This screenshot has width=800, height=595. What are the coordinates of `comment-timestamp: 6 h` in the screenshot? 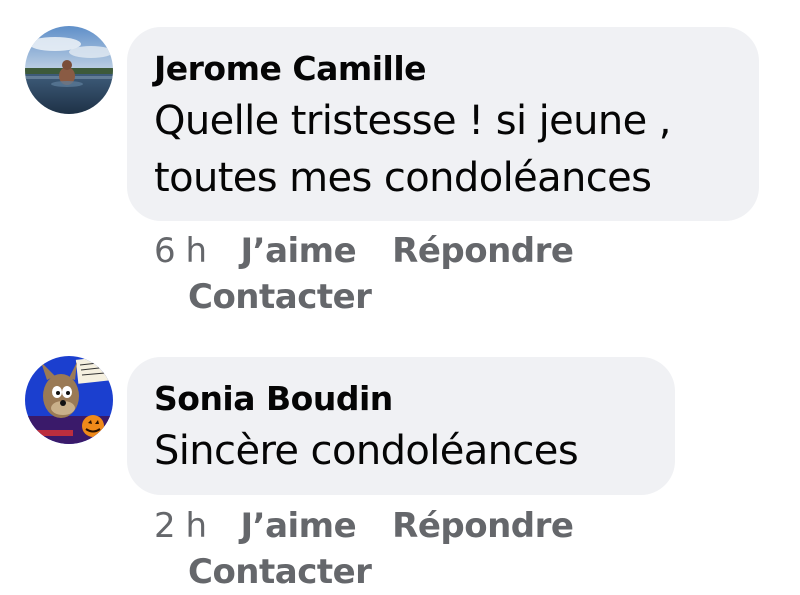 It's located at (180, 251).